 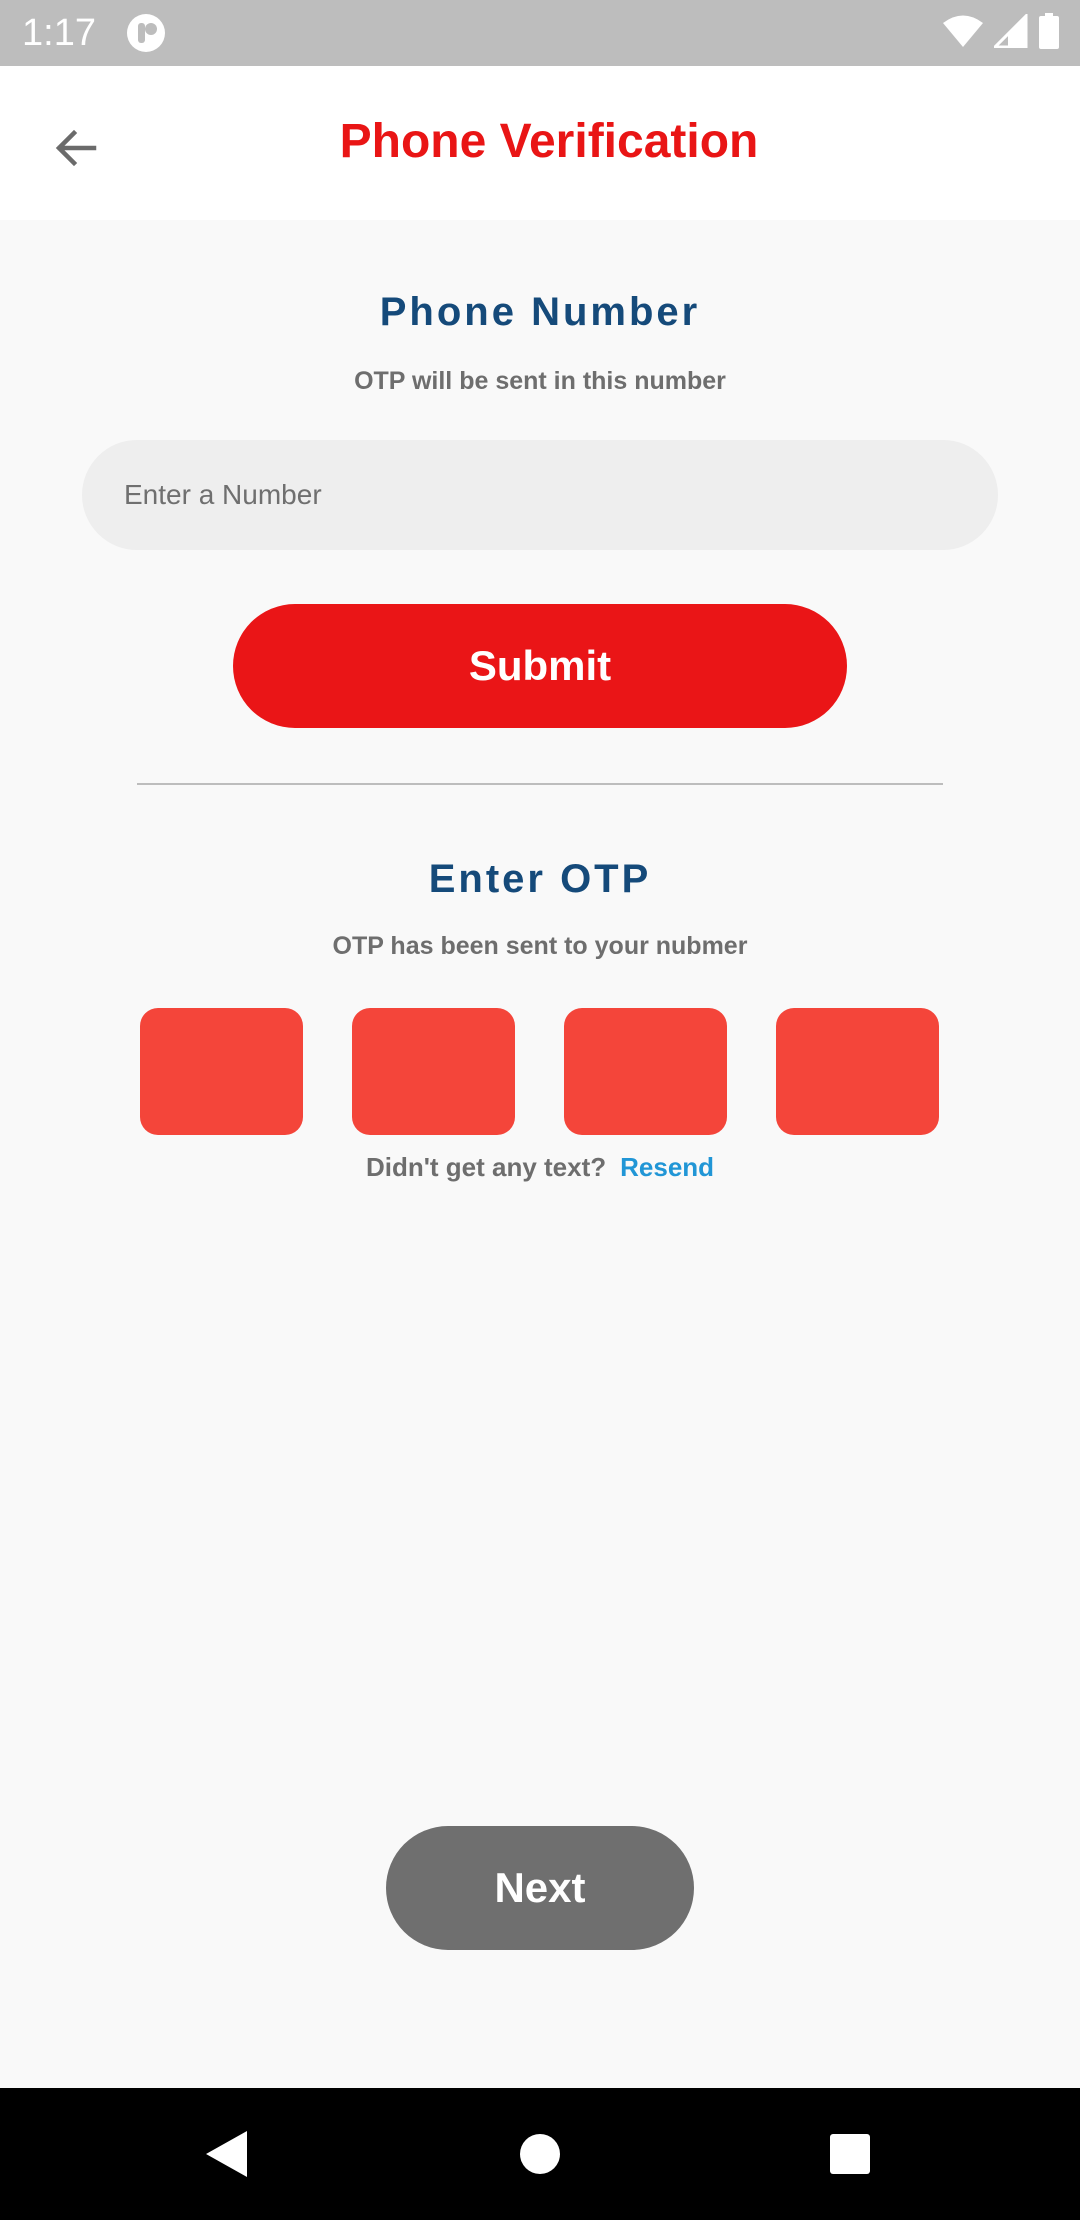 I want to click on otp-subtitle: OTP has been sent to your nubmer, so click(x=540, y=946).